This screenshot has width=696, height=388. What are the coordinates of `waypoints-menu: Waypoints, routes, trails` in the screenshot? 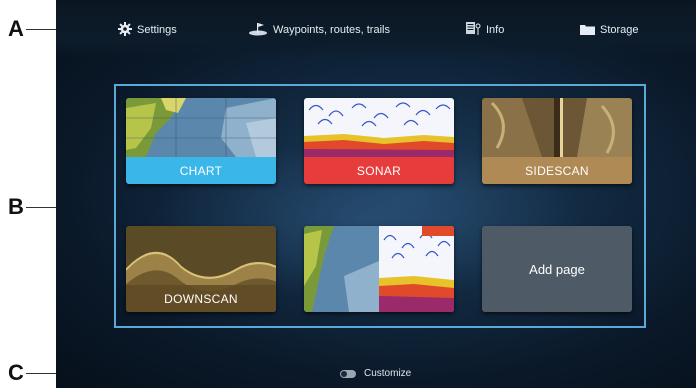 It's located at (319, 30).